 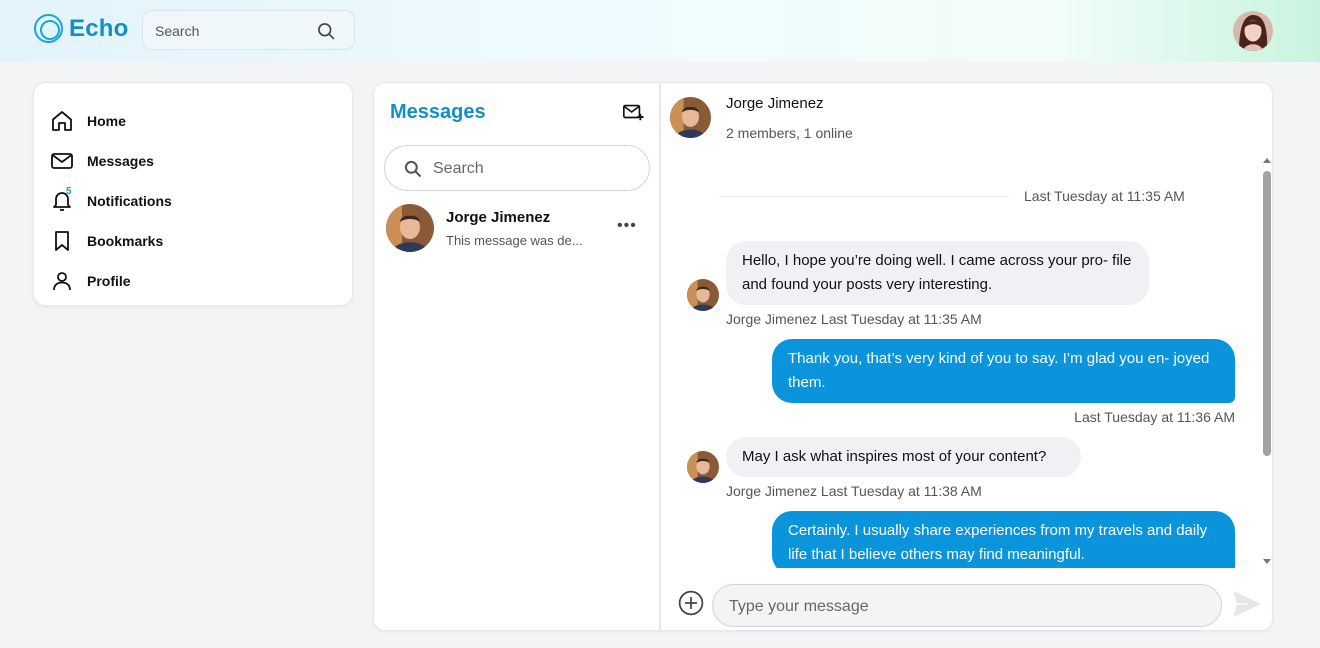 I want to click on mail-icon, so click(x=62, y=161).